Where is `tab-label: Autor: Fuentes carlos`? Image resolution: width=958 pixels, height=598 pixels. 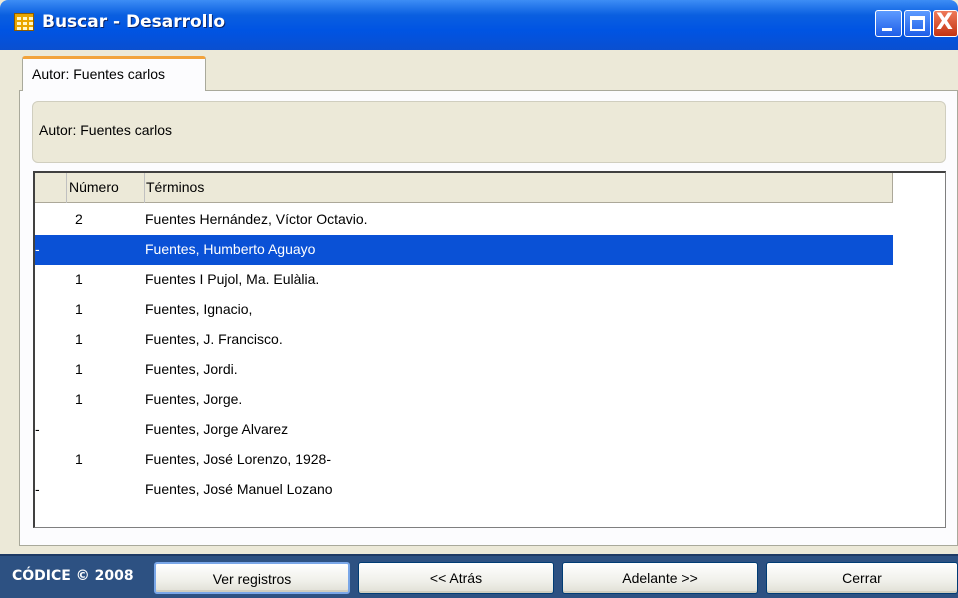 tab-label: Autor: Fuentes carlos is located at coordinates (99, 74).